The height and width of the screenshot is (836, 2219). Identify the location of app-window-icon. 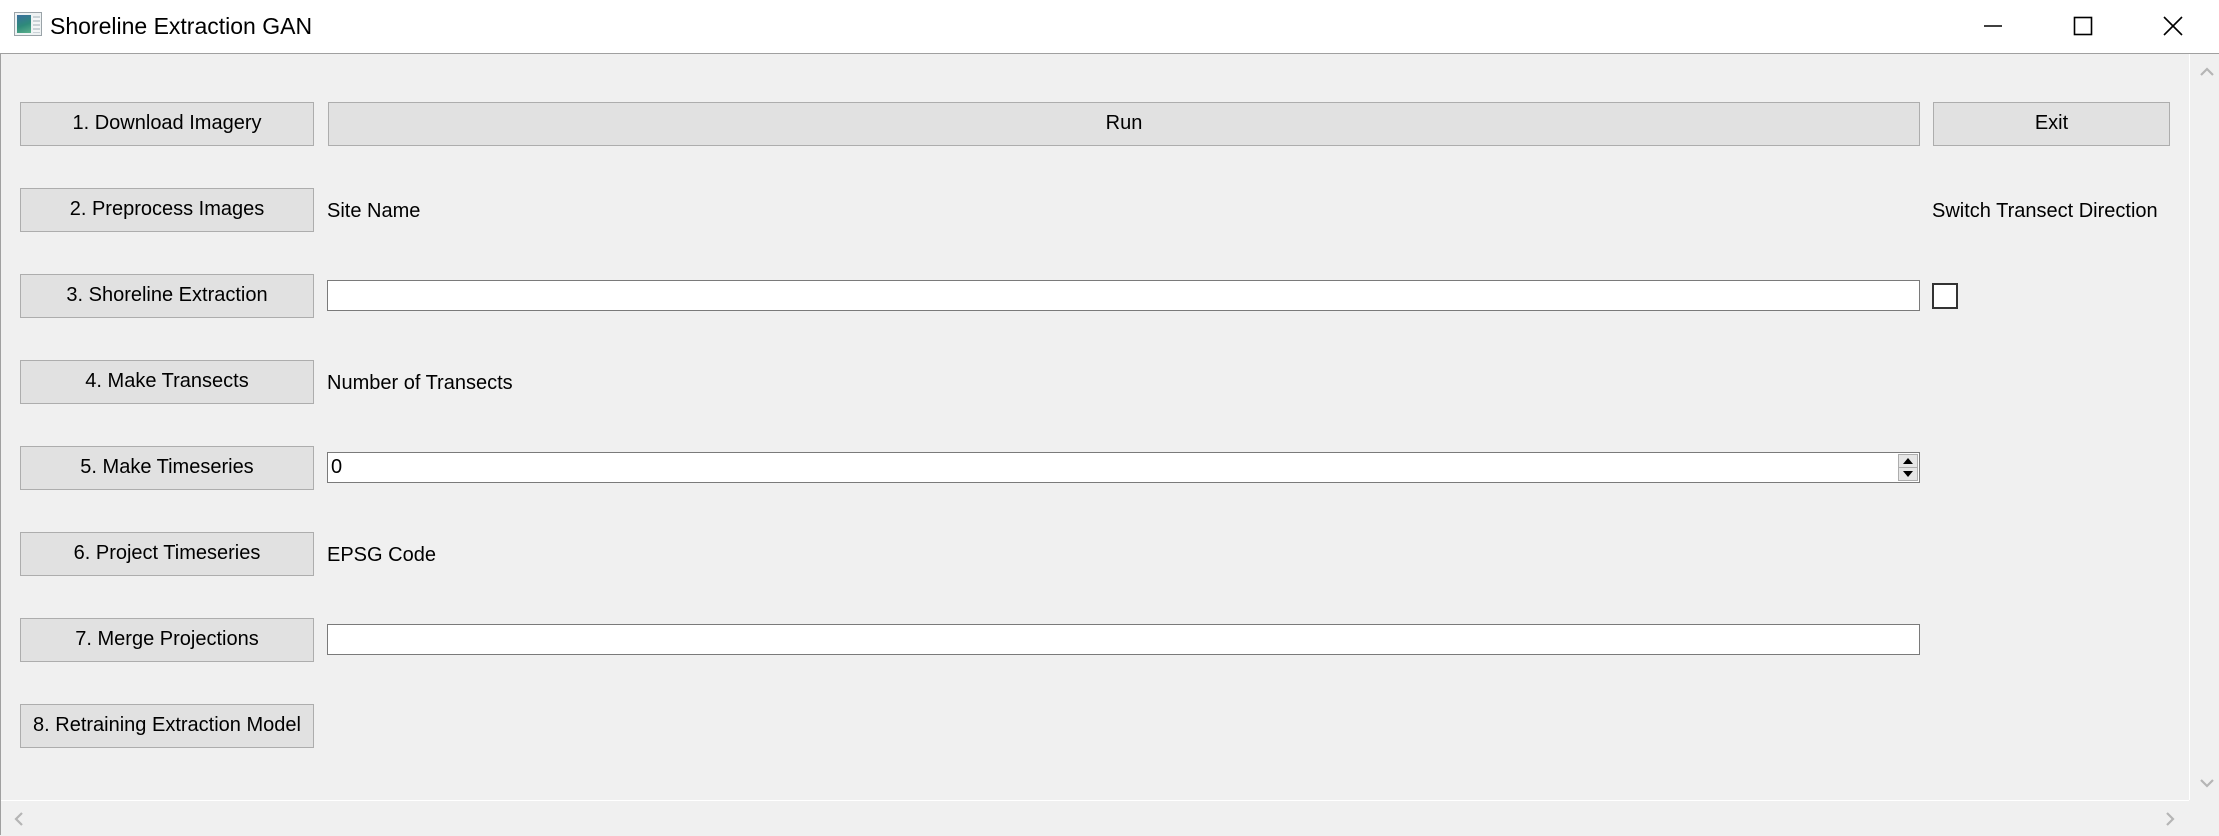
(28, 24).